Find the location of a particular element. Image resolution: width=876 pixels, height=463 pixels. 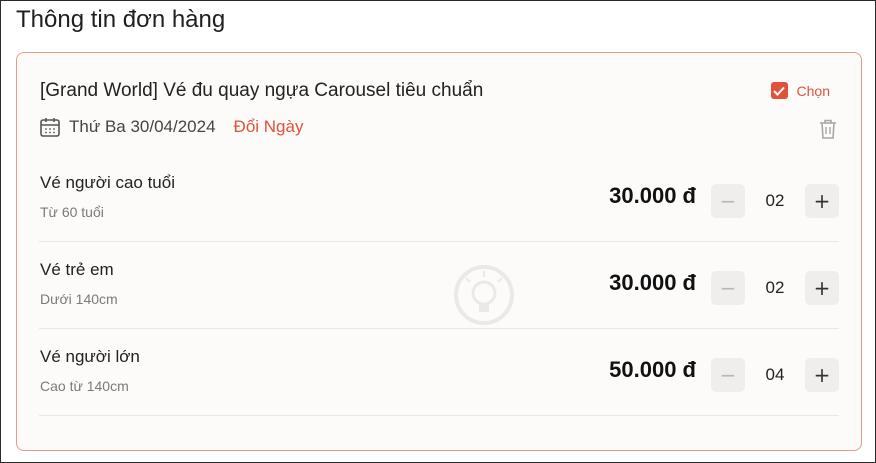

trash-icon is located at coordinates (828, 129).